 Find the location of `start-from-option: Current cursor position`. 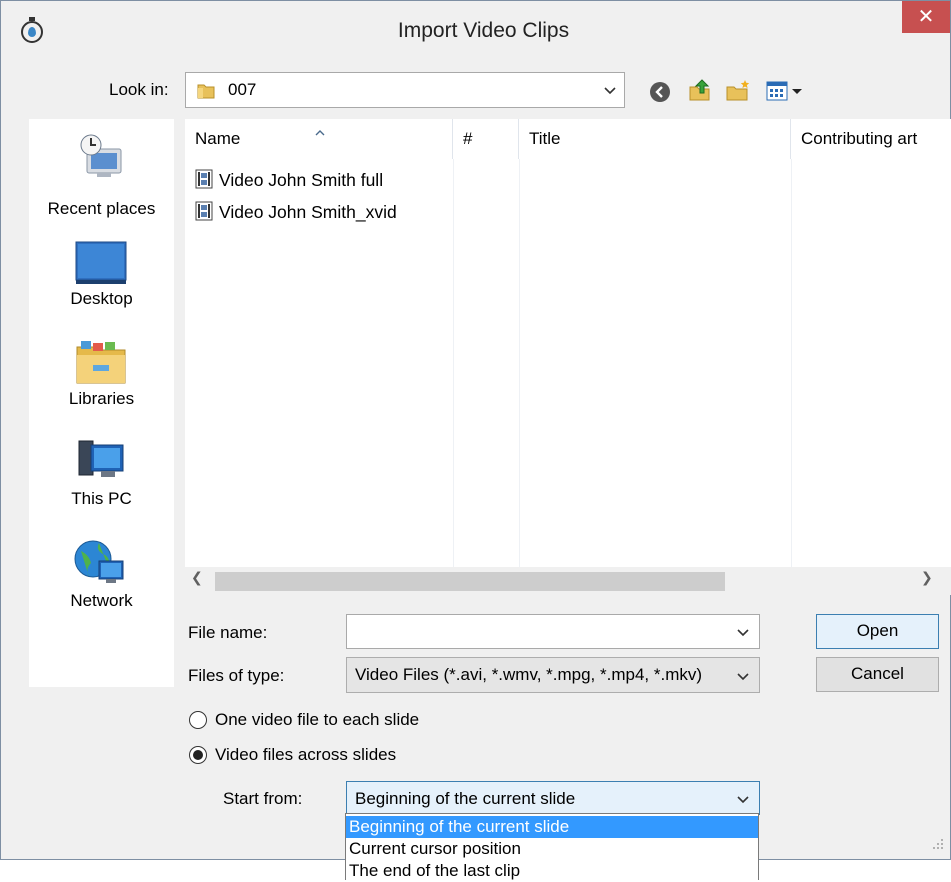

start-from-option: Current cursor position is located at coordinates (552, 849).